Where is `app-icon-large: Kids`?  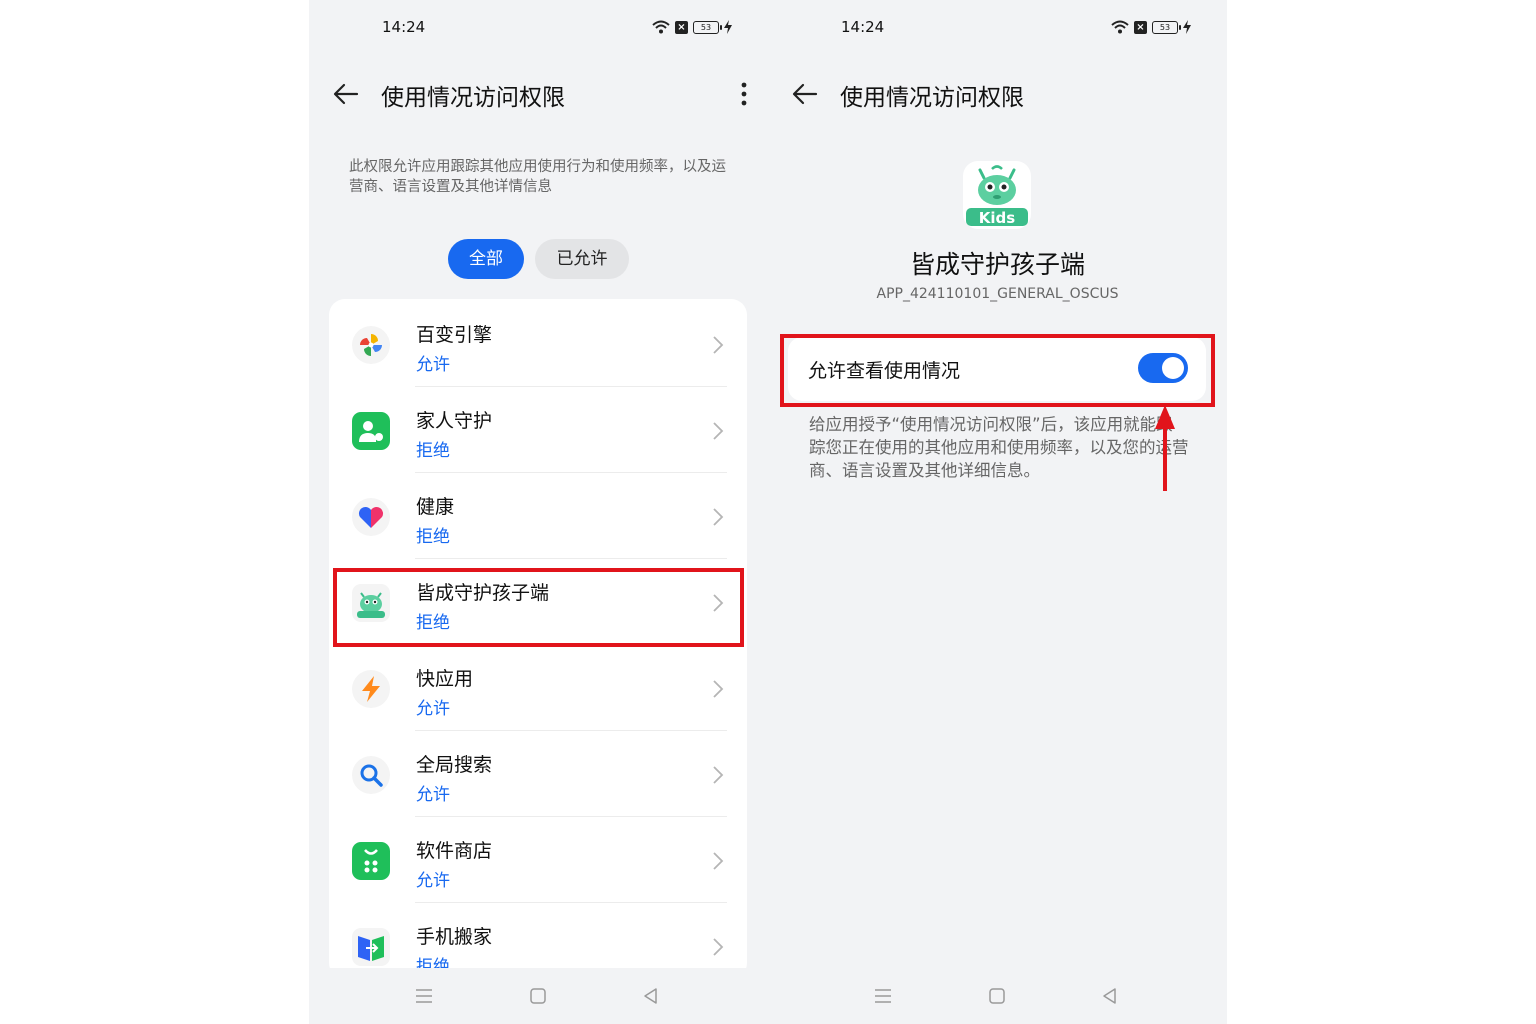 app-icon-large: Kids is located at coordinates (997, 195).